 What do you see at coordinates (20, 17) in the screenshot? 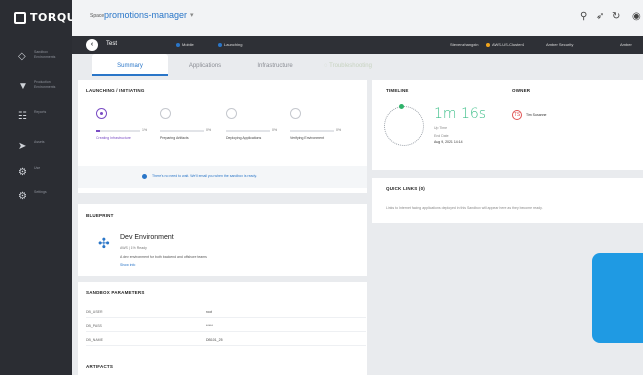
I see `logo-icon` at bounding box center [20, 17].